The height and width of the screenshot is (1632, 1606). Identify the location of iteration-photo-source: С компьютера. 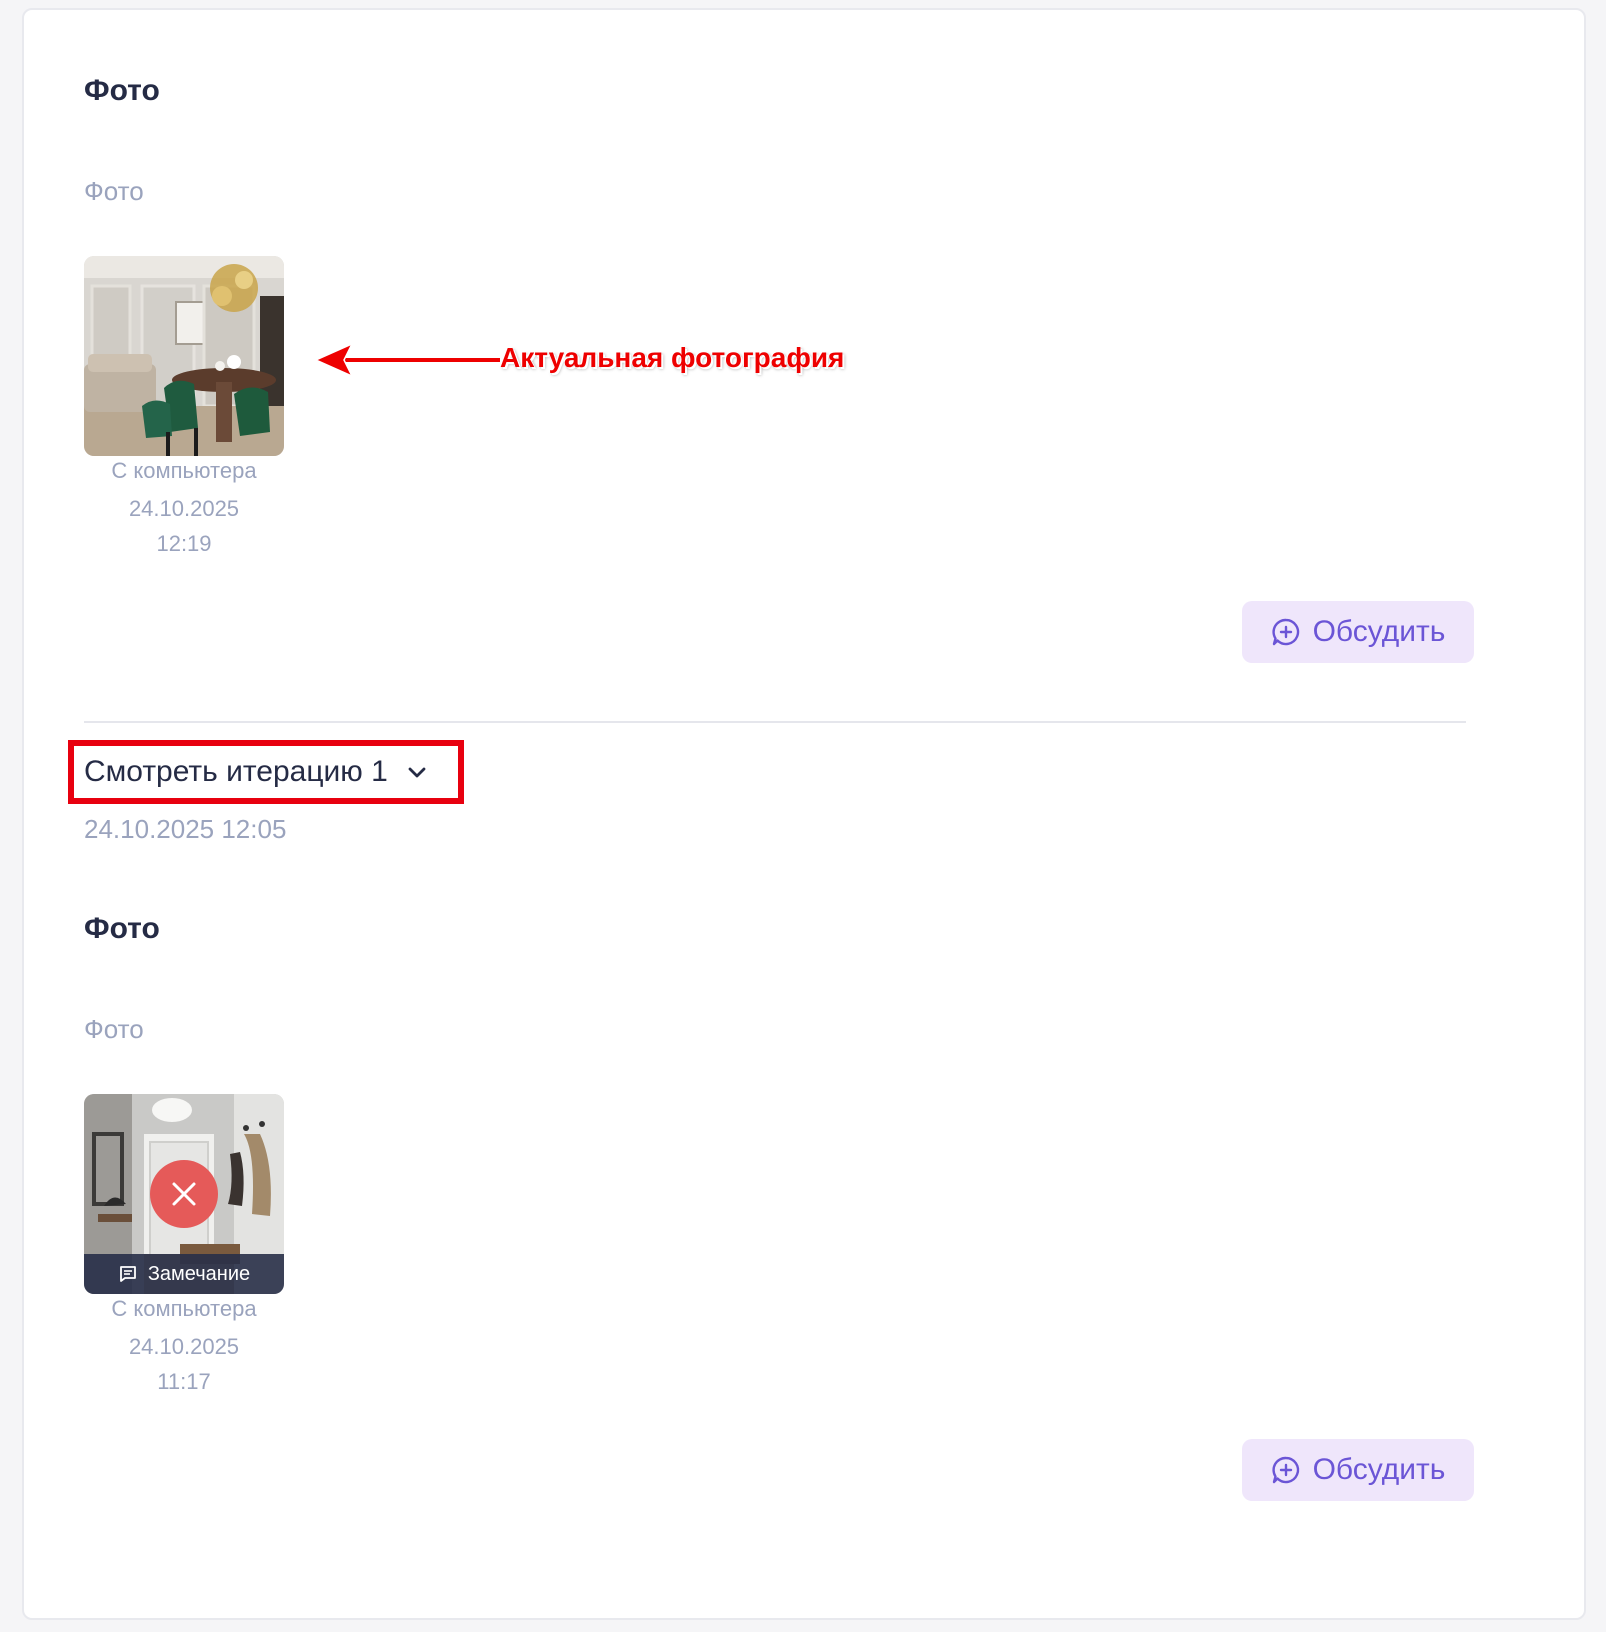
(184, 1308).